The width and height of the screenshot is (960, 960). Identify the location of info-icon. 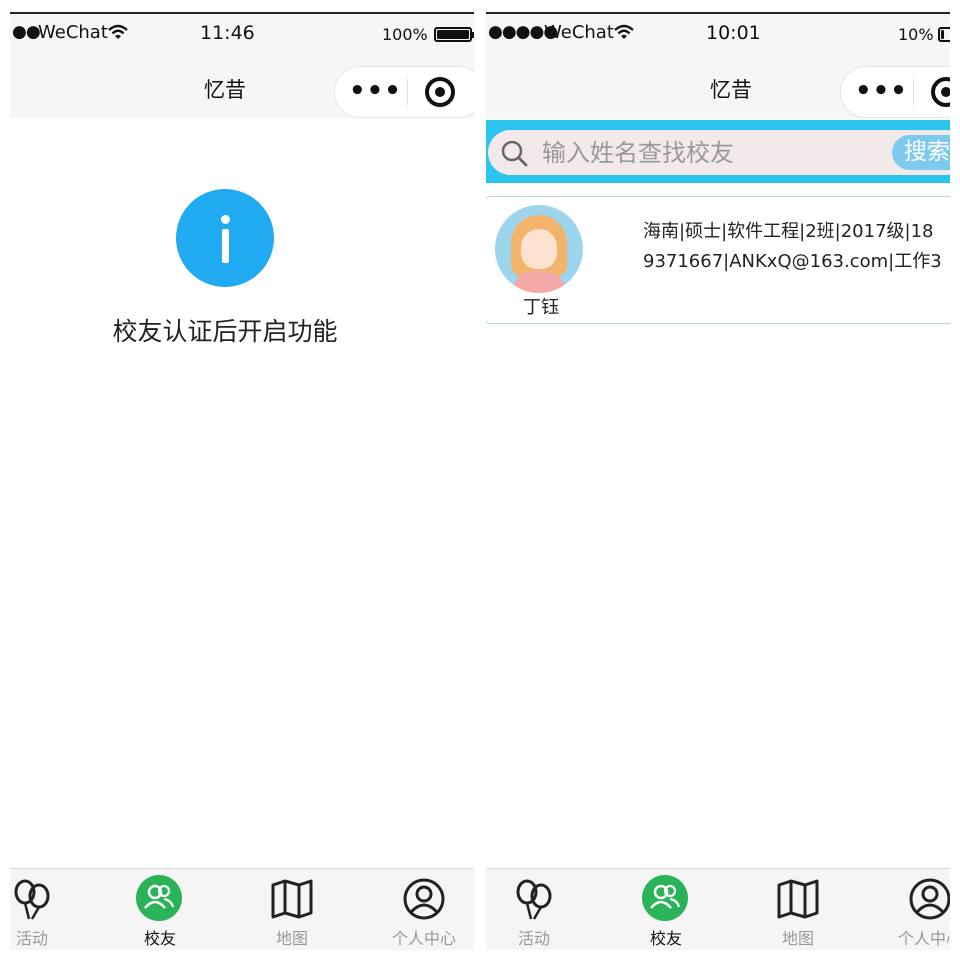
(225, 238).